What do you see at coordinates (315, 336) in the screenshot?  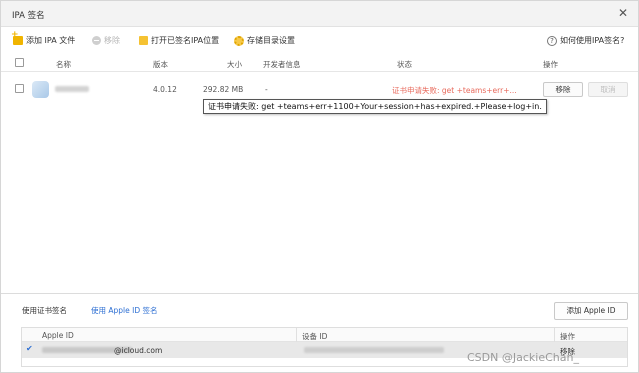 I see `header-device-id: 设备 ID` at bounding box center [315, 336].